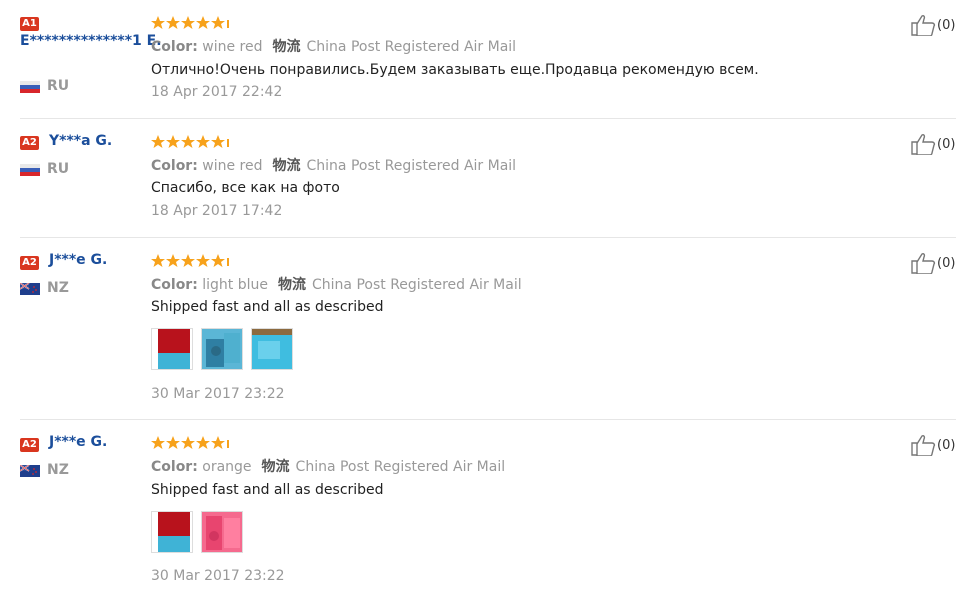 The image size is (973, 590). What do you see at coordinates (95, 41) in the screenshot?
I see `reviewer-name: E**************1 E.` at bounding box center [95, 41].